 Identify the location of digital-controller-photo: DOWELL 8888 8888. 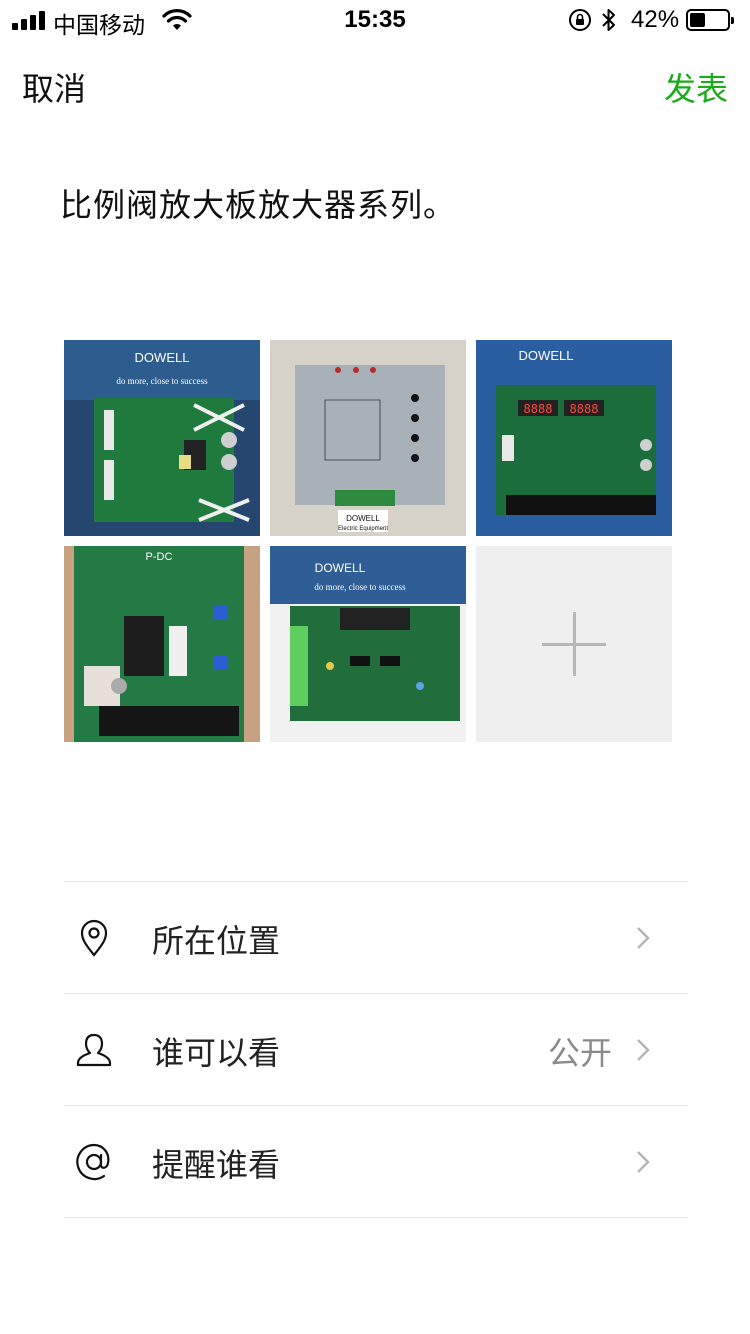
(574, 438).